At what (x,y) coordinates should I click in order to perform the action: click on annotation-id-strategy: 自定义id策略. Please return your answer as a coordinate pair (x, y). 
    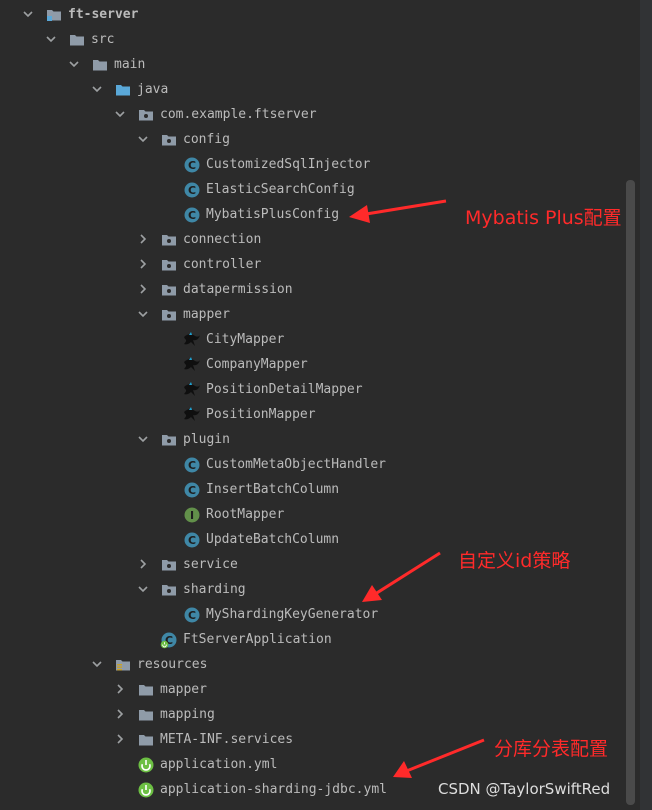
    Looking at the image, I should click on (514, 561).